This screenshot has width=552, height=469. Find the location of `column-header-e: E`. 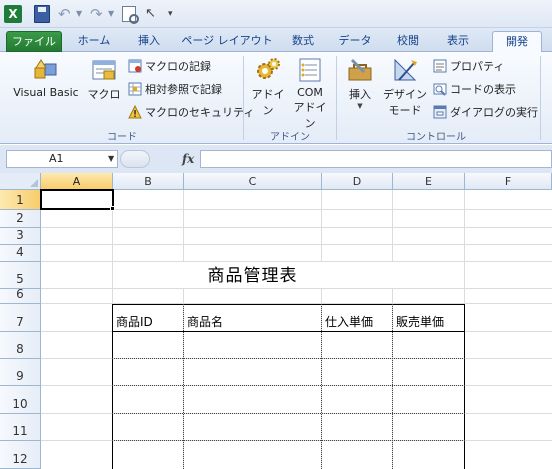

column-header-e: E is located at coordinates (429, 181).